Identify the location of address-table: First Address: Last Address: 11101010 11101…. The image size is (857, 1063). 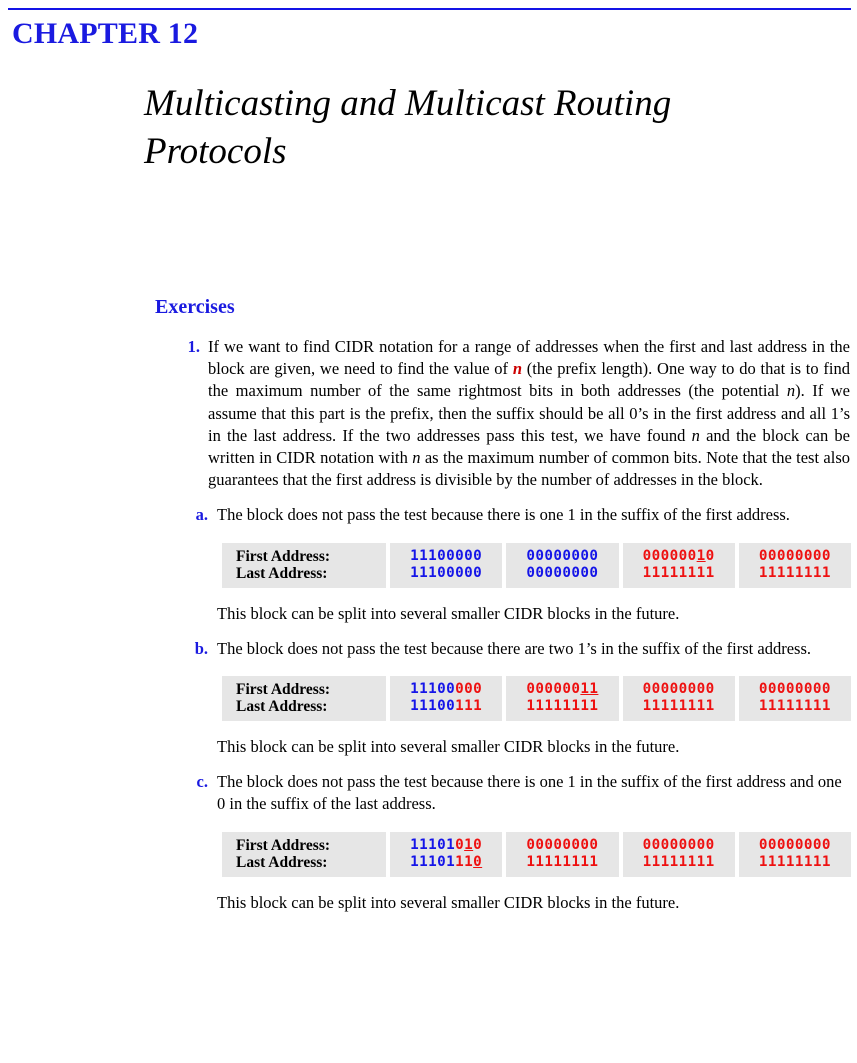
(536, 854).